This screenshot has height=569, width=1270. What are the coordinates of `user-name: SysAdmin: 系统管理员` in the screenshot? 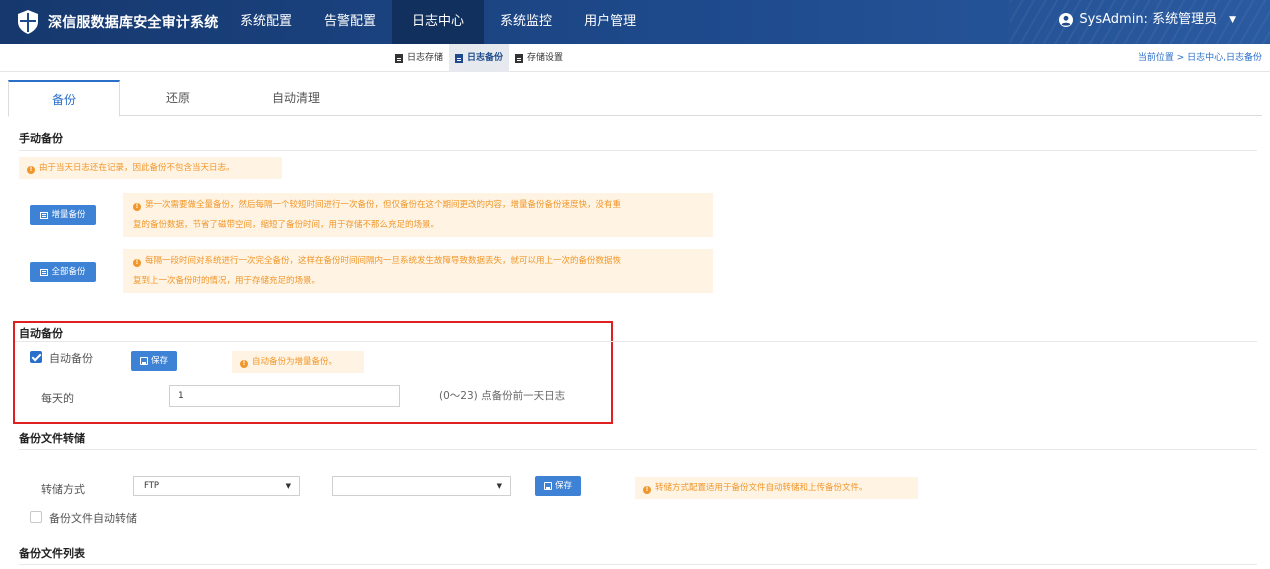 It's located at (1148, 19).